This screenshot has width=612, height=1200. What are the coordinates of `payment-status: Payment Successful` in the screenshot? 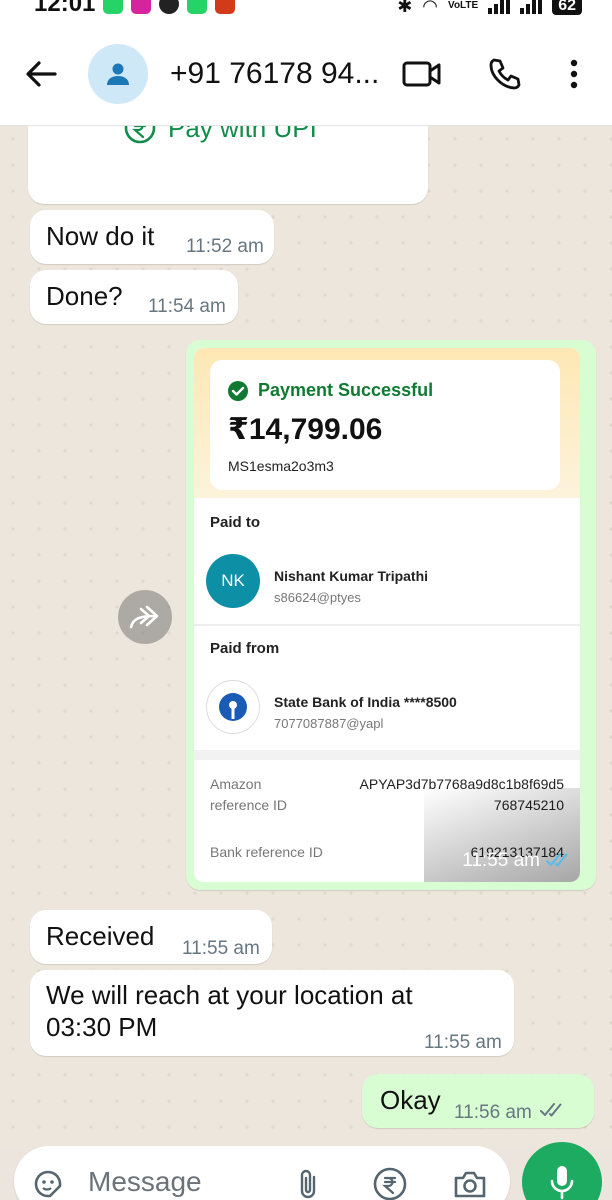 It's located at (346, 390).